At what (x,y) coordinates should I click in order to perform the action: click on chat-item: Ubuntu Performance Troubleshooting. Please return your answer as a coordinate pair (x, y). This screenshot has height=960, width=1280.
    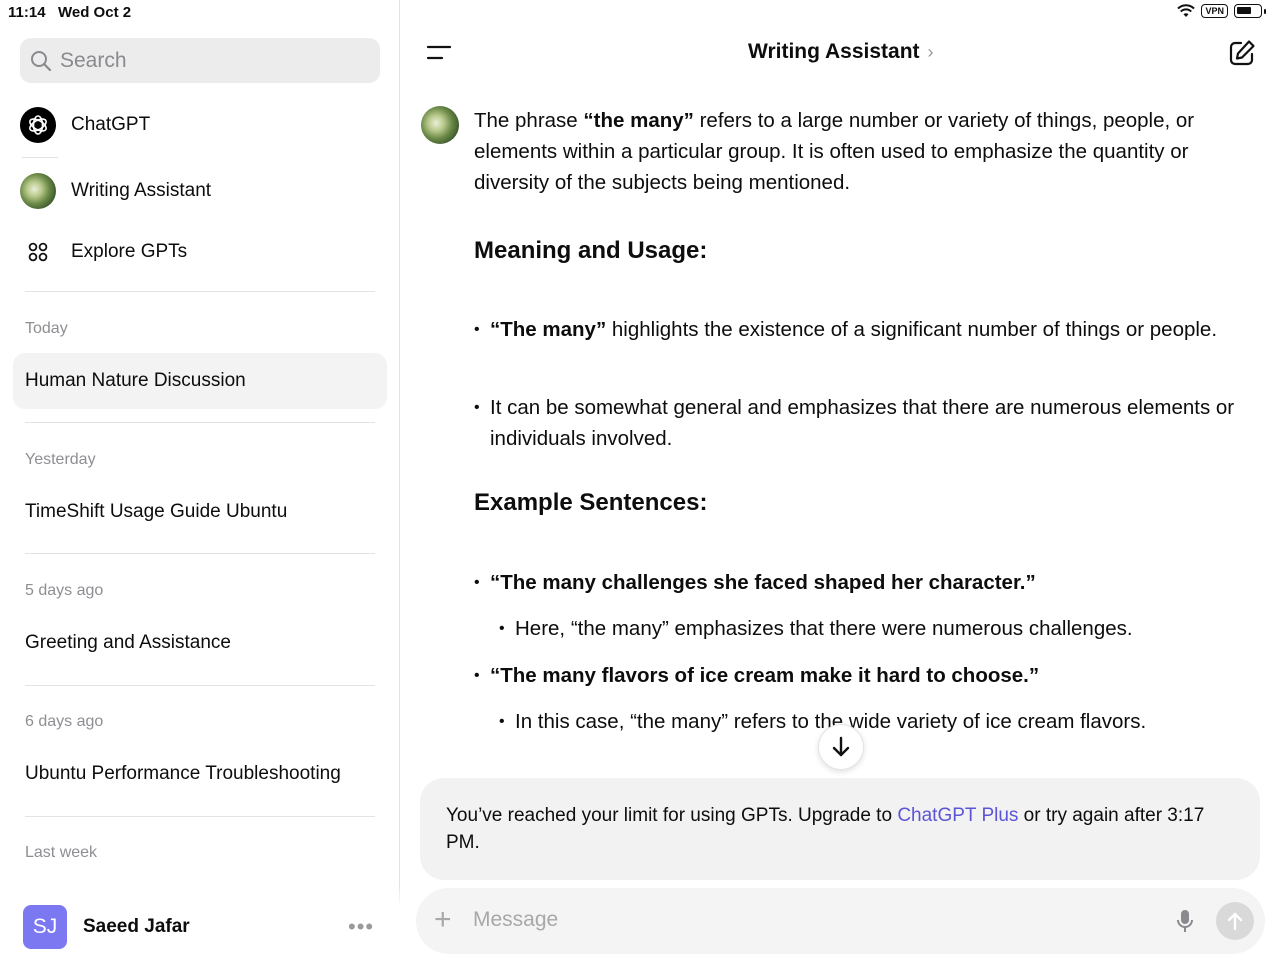
    Looking at the image, I should click on (200, 774).